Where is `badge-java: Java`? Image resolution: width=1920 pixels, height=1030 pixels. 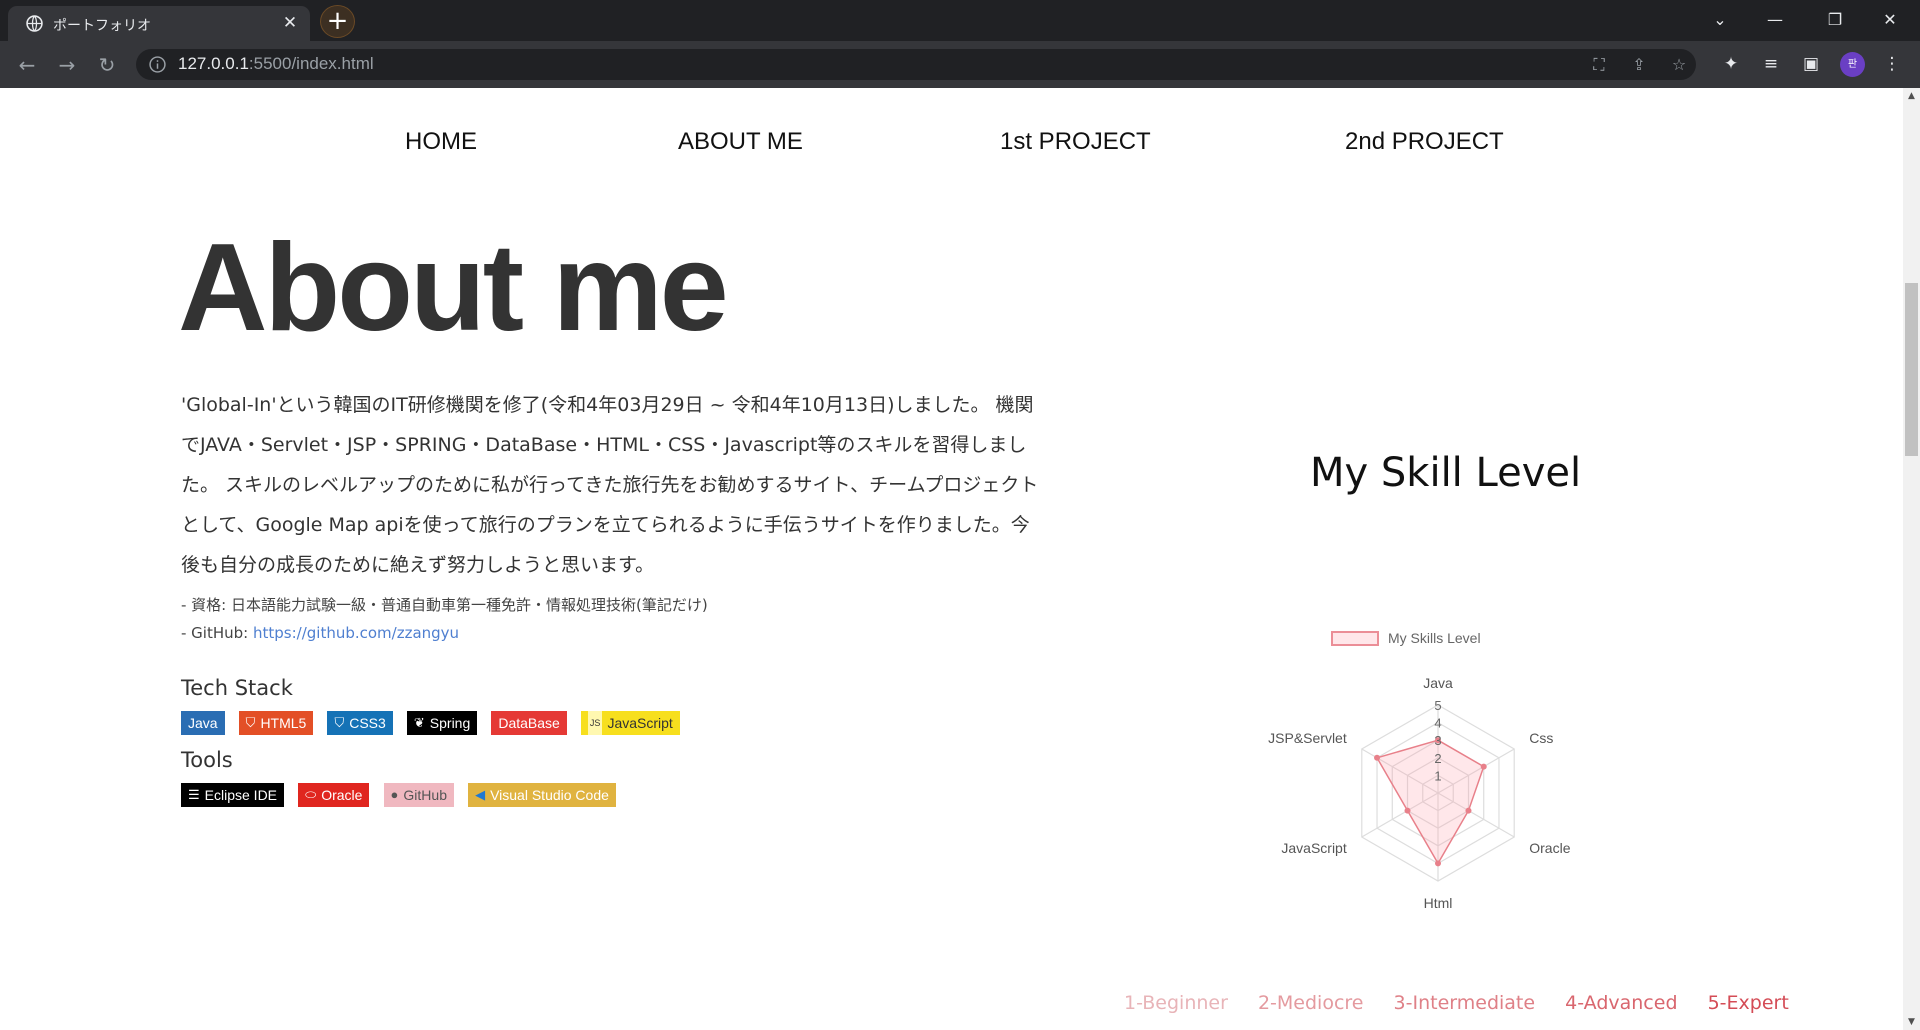 badge-java: Java is located at coordinates (203, 723).